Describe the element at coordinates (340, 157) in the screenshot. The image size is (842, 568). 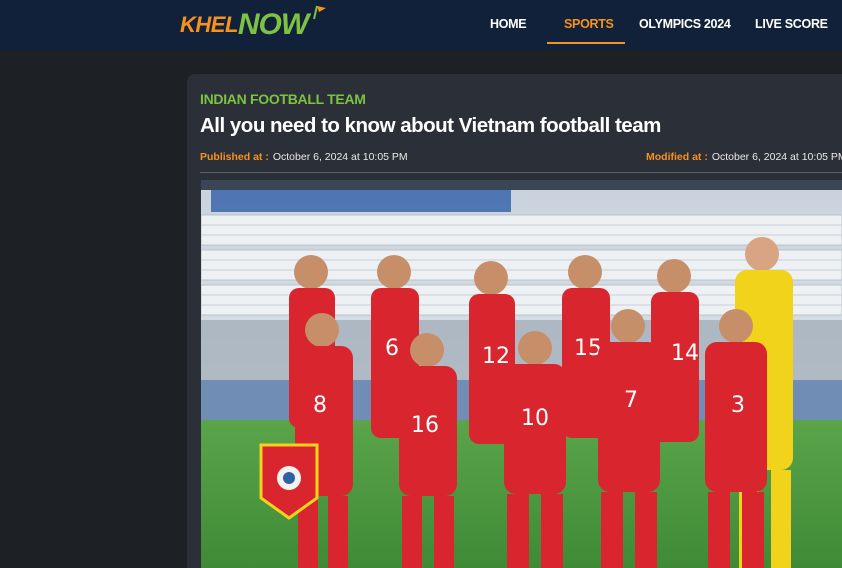
I see `published-value: October 6, 2024 at 10:05 PM` at that location.